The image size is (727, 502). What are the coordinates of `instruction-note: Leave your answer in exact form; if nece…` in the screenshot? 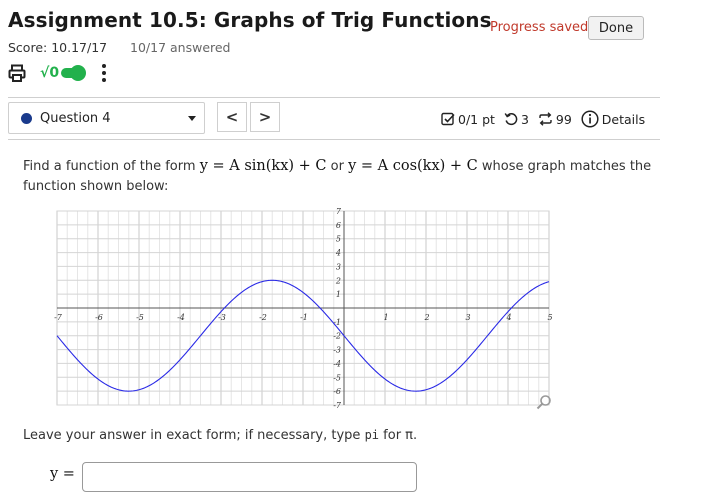 It's located at (220, 435).